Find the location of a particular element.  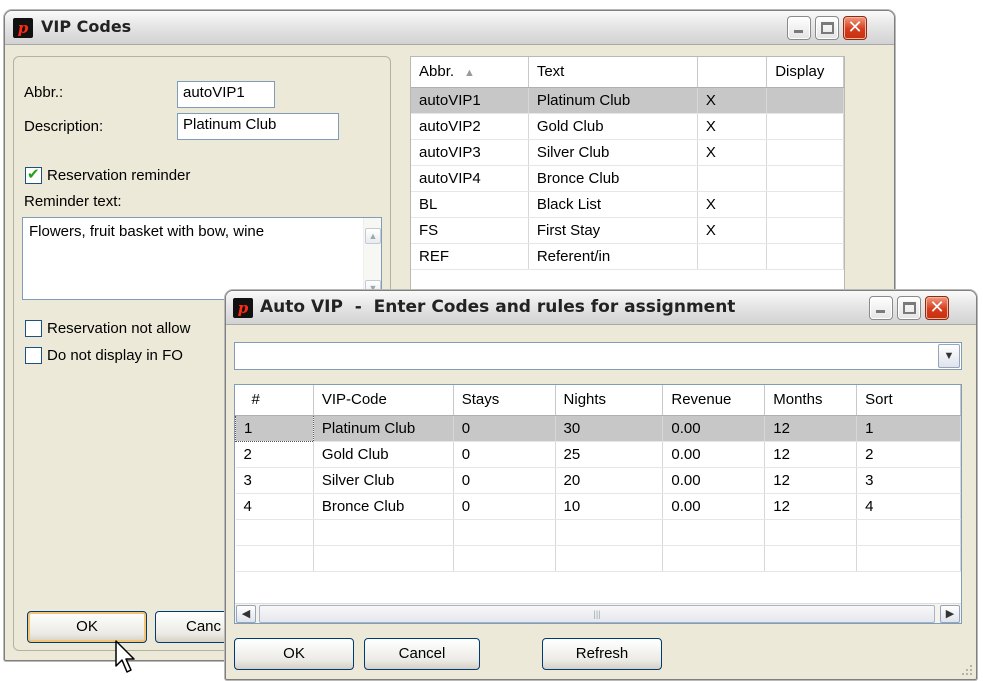

cell-text: Platinum Club is located at coordinates (613, 100).